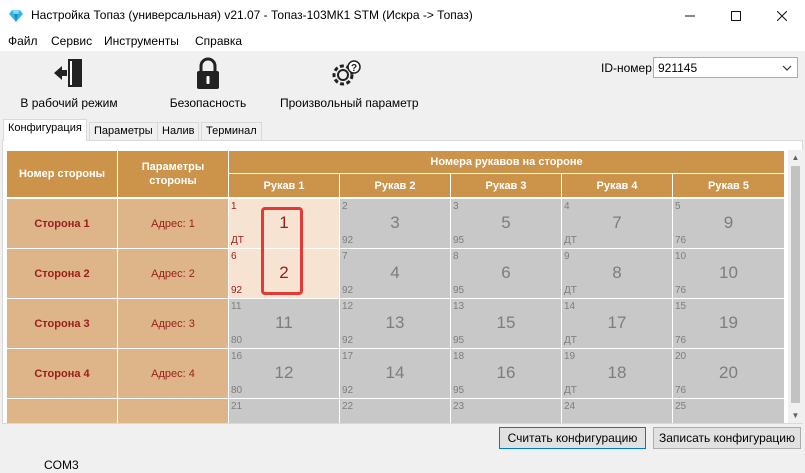 Image resolution: width=805 pixels, height=473 pixels. I want to click on header-nozzle-5: Рукав 5, so click(728, 185).